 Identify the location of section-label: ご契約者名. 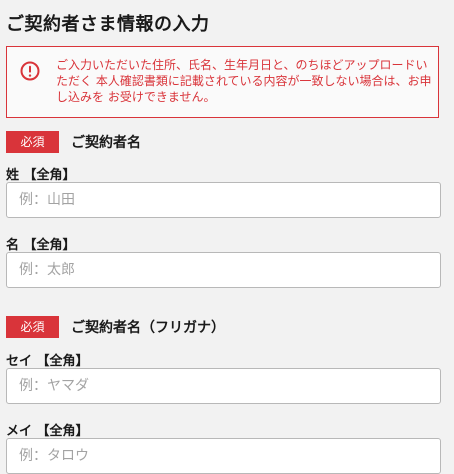
(106, 143).